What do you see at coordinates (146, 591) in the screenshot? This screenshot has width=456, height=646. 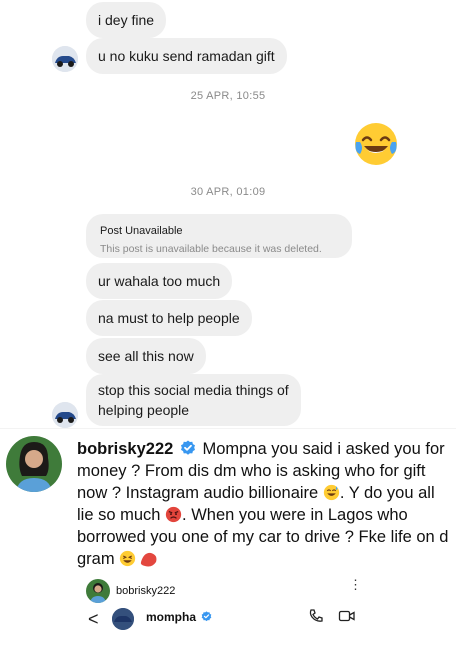 I see `mini-username: bobrisky222` at bounding box center [146, 591].